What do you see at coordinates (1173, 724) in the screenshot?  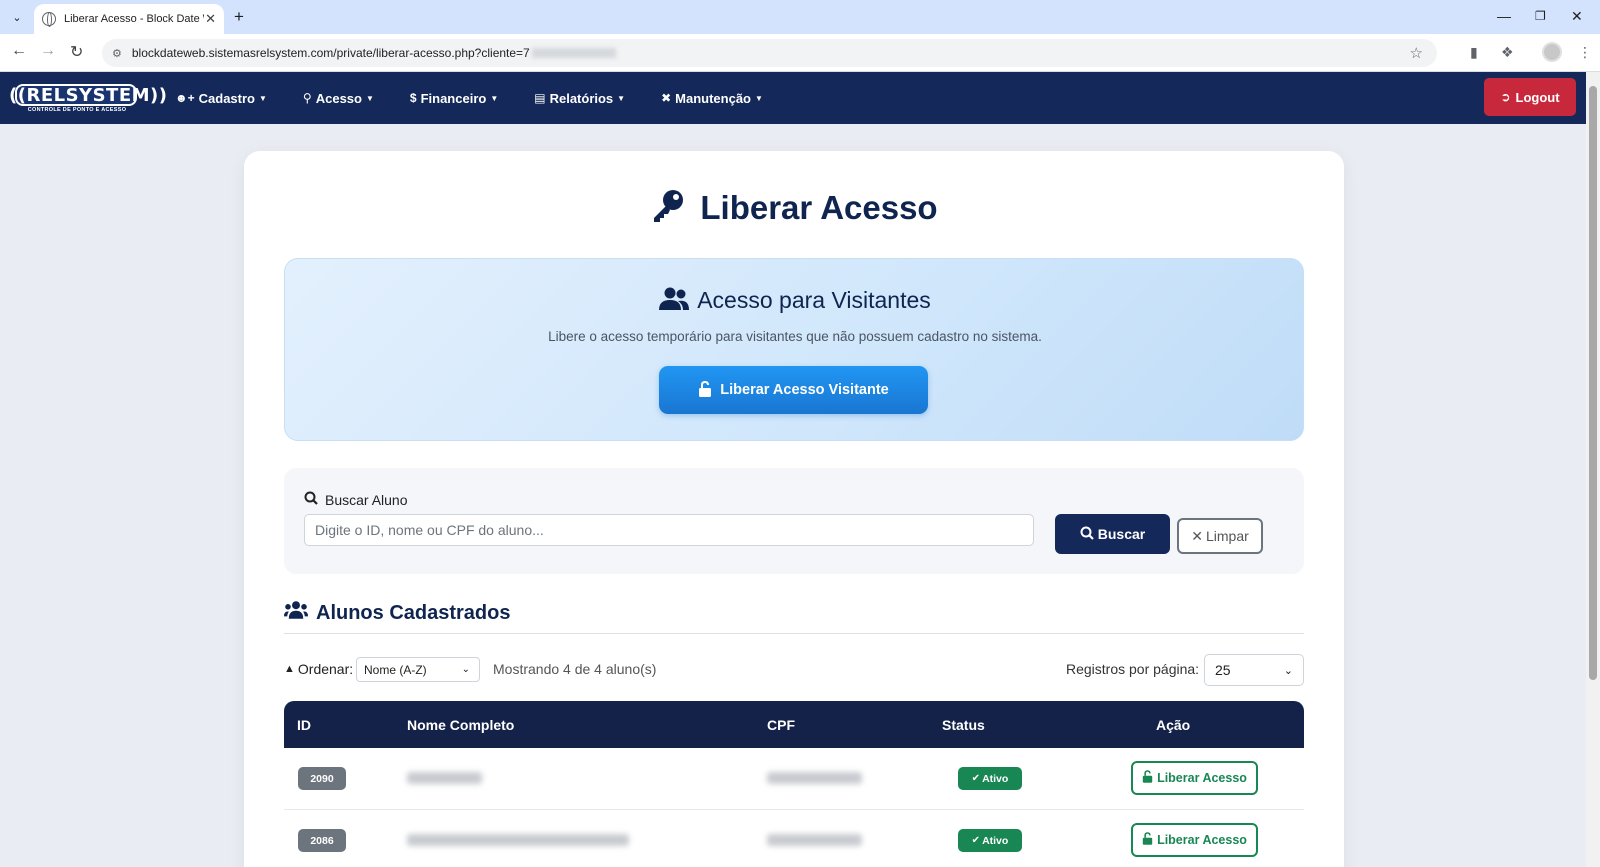 I see `col-header-acao: Ação` at bounding box center [1173, 724].